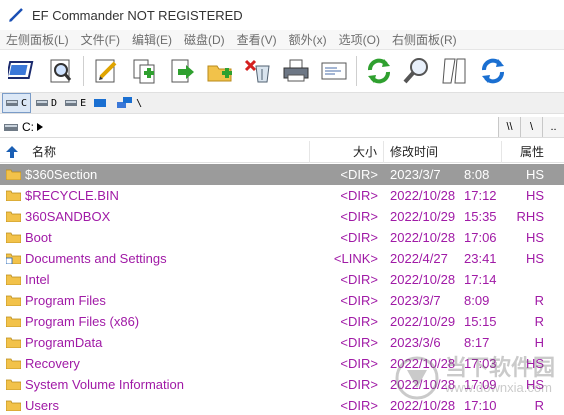 The height and width of the screenshot is (415, 564). I want to click on menu-view: 查看(V), so click(257, 39).